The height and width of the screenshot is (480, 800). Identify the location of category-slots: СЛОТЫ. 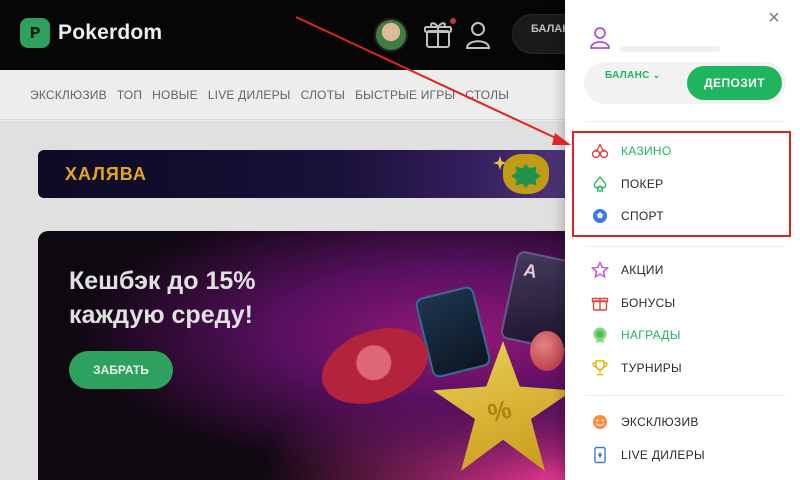
(323, 95).